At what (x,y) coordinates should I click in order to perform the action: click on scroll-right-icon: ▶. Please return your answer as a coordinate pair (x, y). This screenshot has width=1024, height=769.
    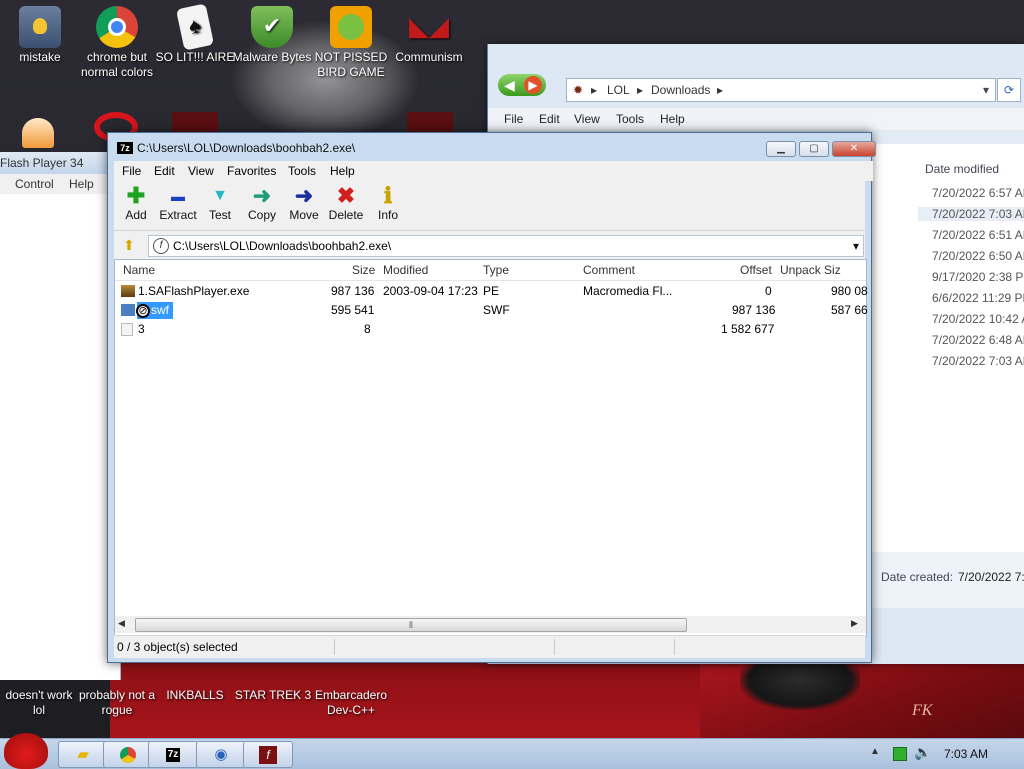
    Looking at the image, I should click on (854, 623).